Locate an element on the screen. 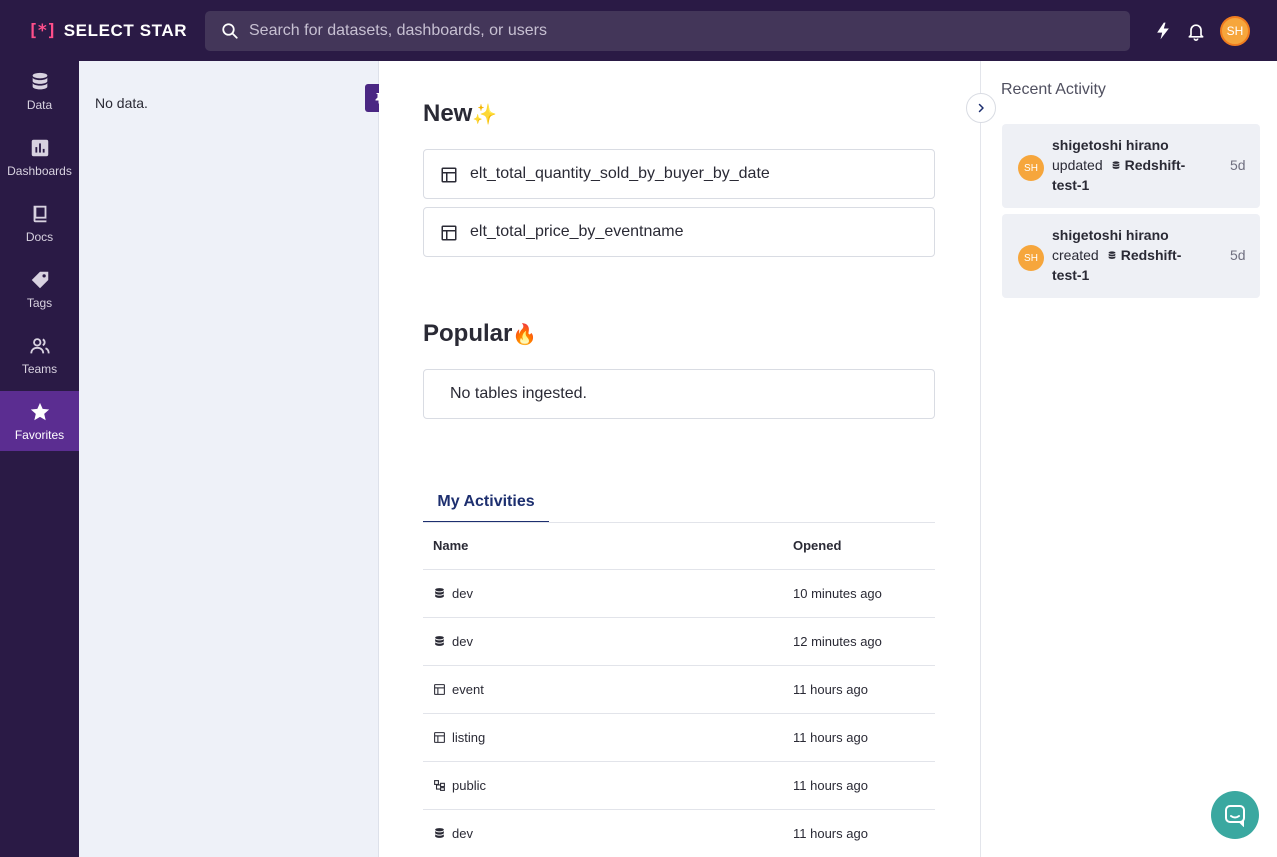  tab-divider is located at coordinates (679, 522).